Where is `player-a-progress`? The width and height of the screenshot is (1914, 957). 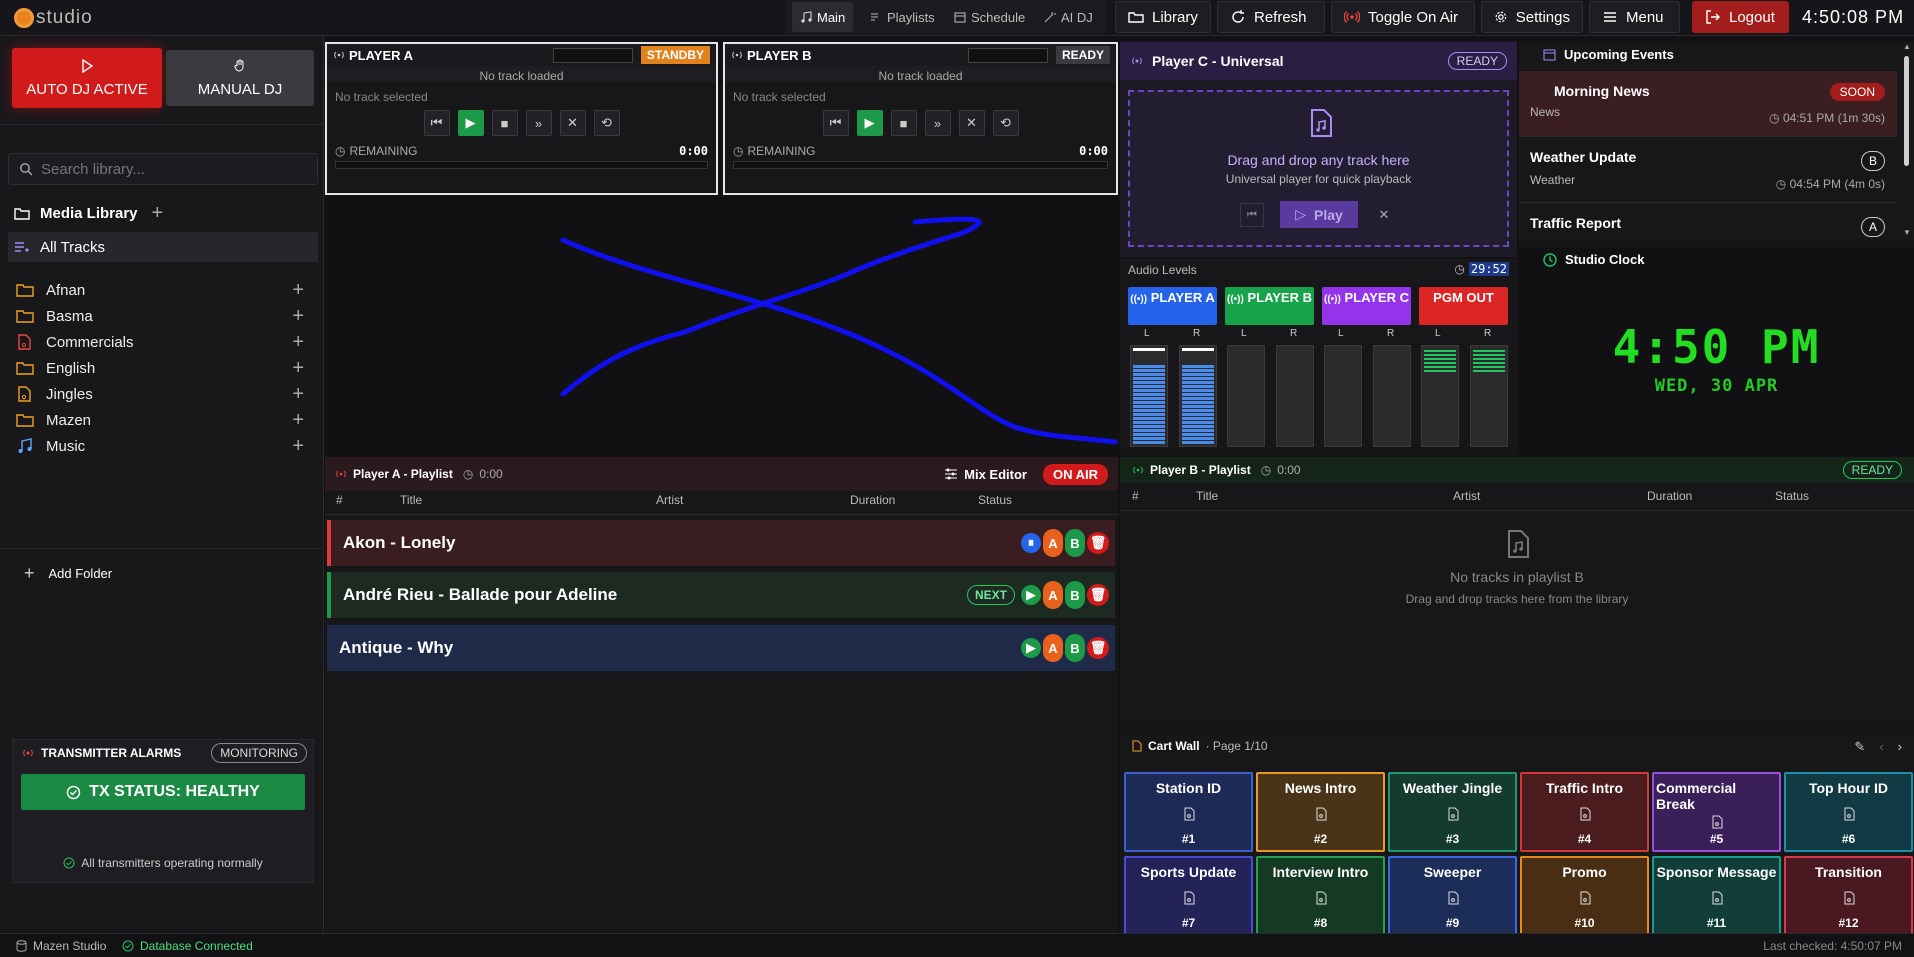 player-a-progress is located at coordinates (521, 165).